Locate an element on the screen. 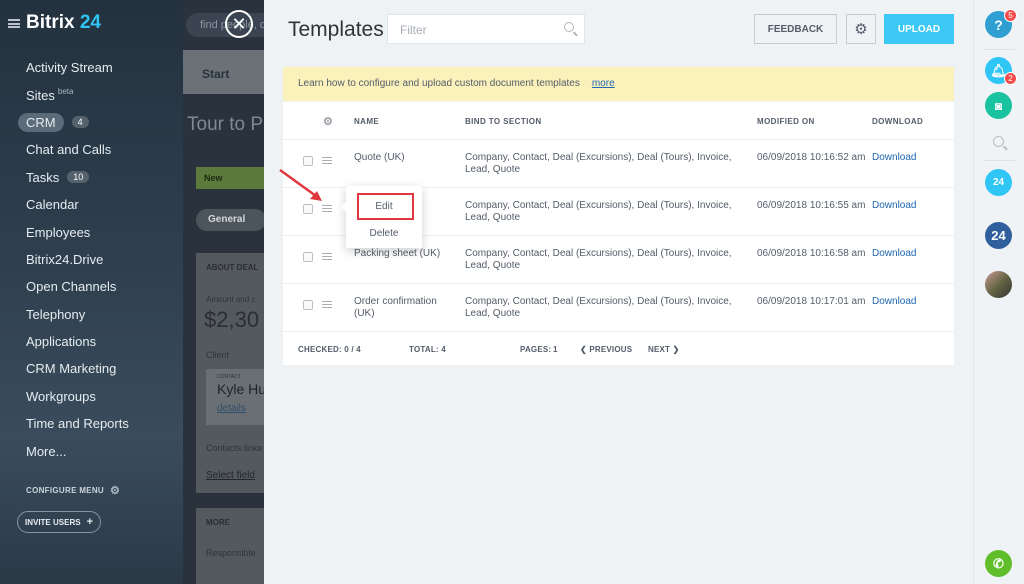 This screenshot has height=584, width=1024. sidebar-item-label: Applications is located at coordinates (61, 342).